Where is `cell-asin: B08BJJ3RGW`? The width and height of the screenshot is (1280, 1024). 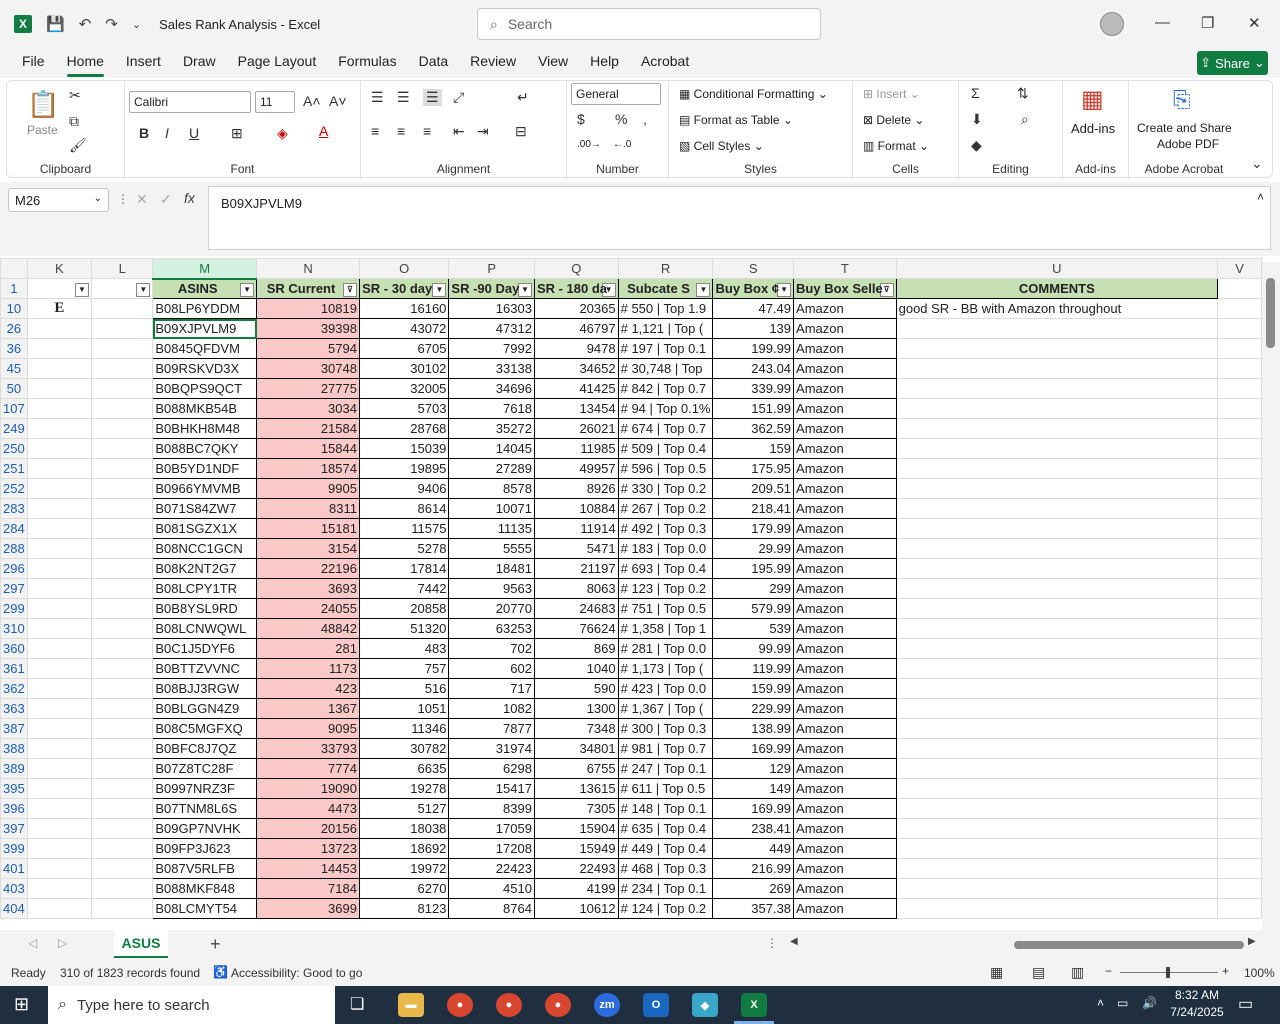
cell-asin: B08BJJ3RGW is located at coordinates (205, 688).